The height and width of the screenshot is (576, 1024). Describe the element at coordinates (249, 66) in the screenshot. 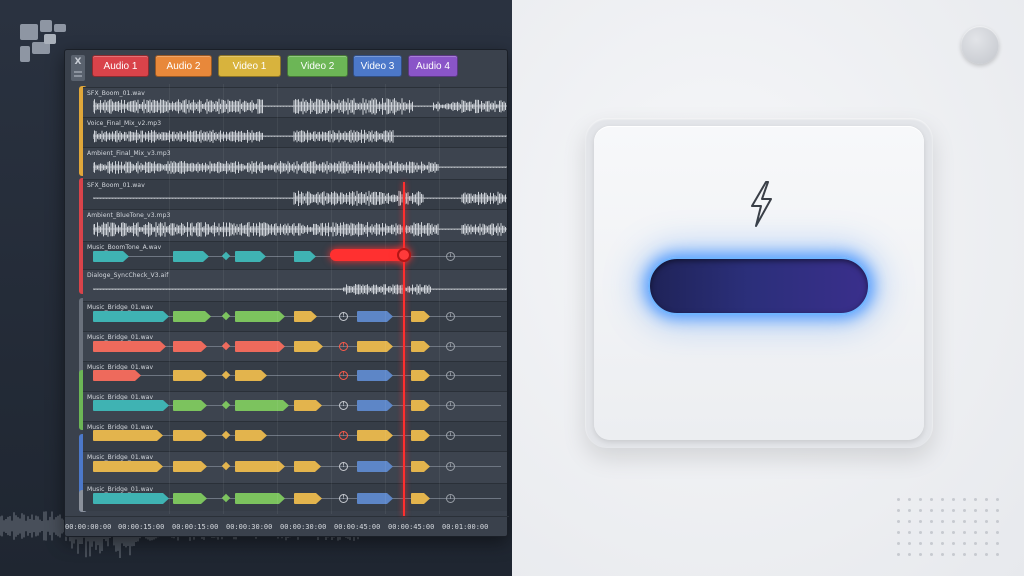

I see `tab-video-1: Video 1` at that location.